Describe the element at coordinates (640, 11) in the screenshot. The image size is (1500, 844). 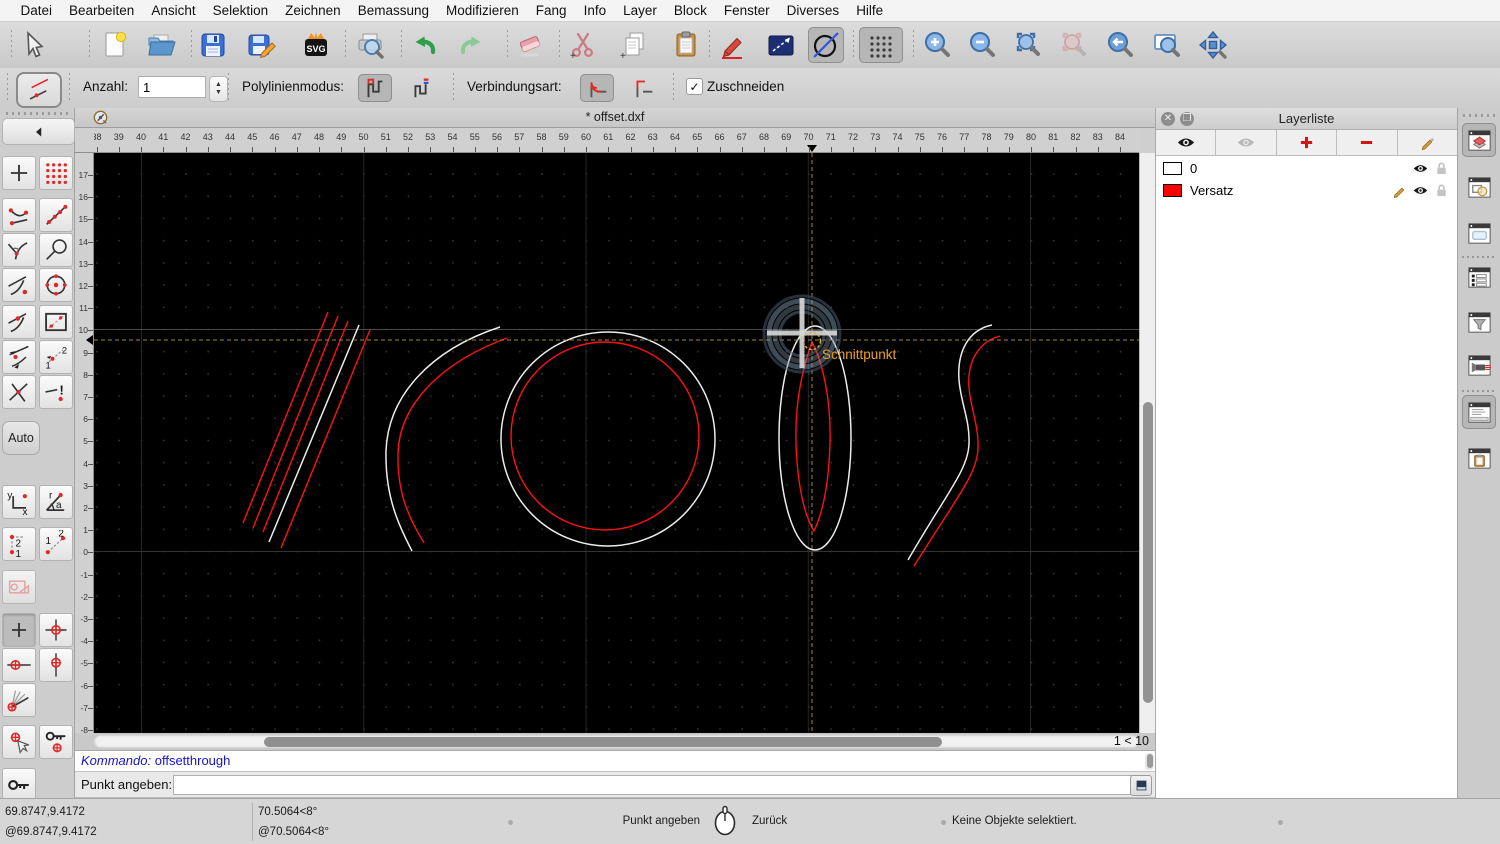
I see `menu-layer: Layer` at that location.